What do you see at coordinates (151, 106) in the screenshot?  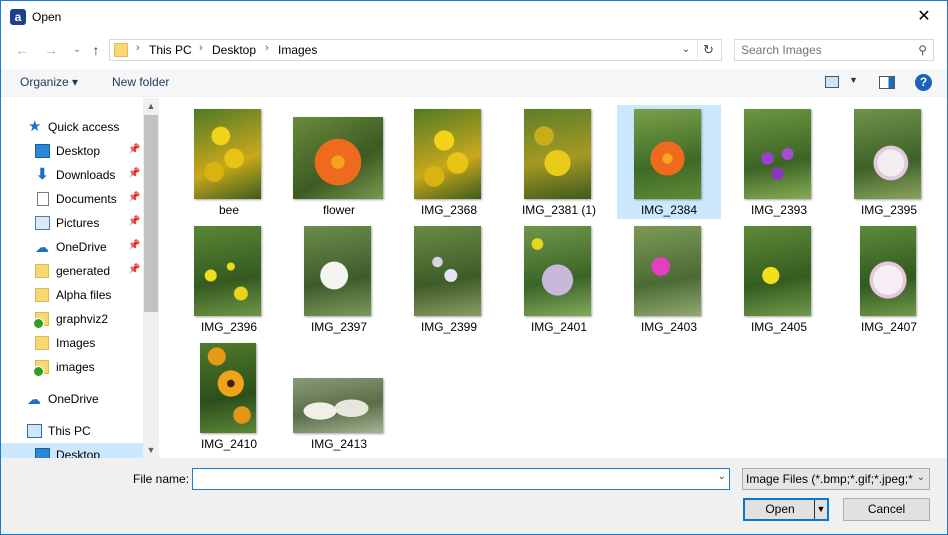 I see `scroll-up-arrow-icon: ▲` at bounding box center [151, 106].